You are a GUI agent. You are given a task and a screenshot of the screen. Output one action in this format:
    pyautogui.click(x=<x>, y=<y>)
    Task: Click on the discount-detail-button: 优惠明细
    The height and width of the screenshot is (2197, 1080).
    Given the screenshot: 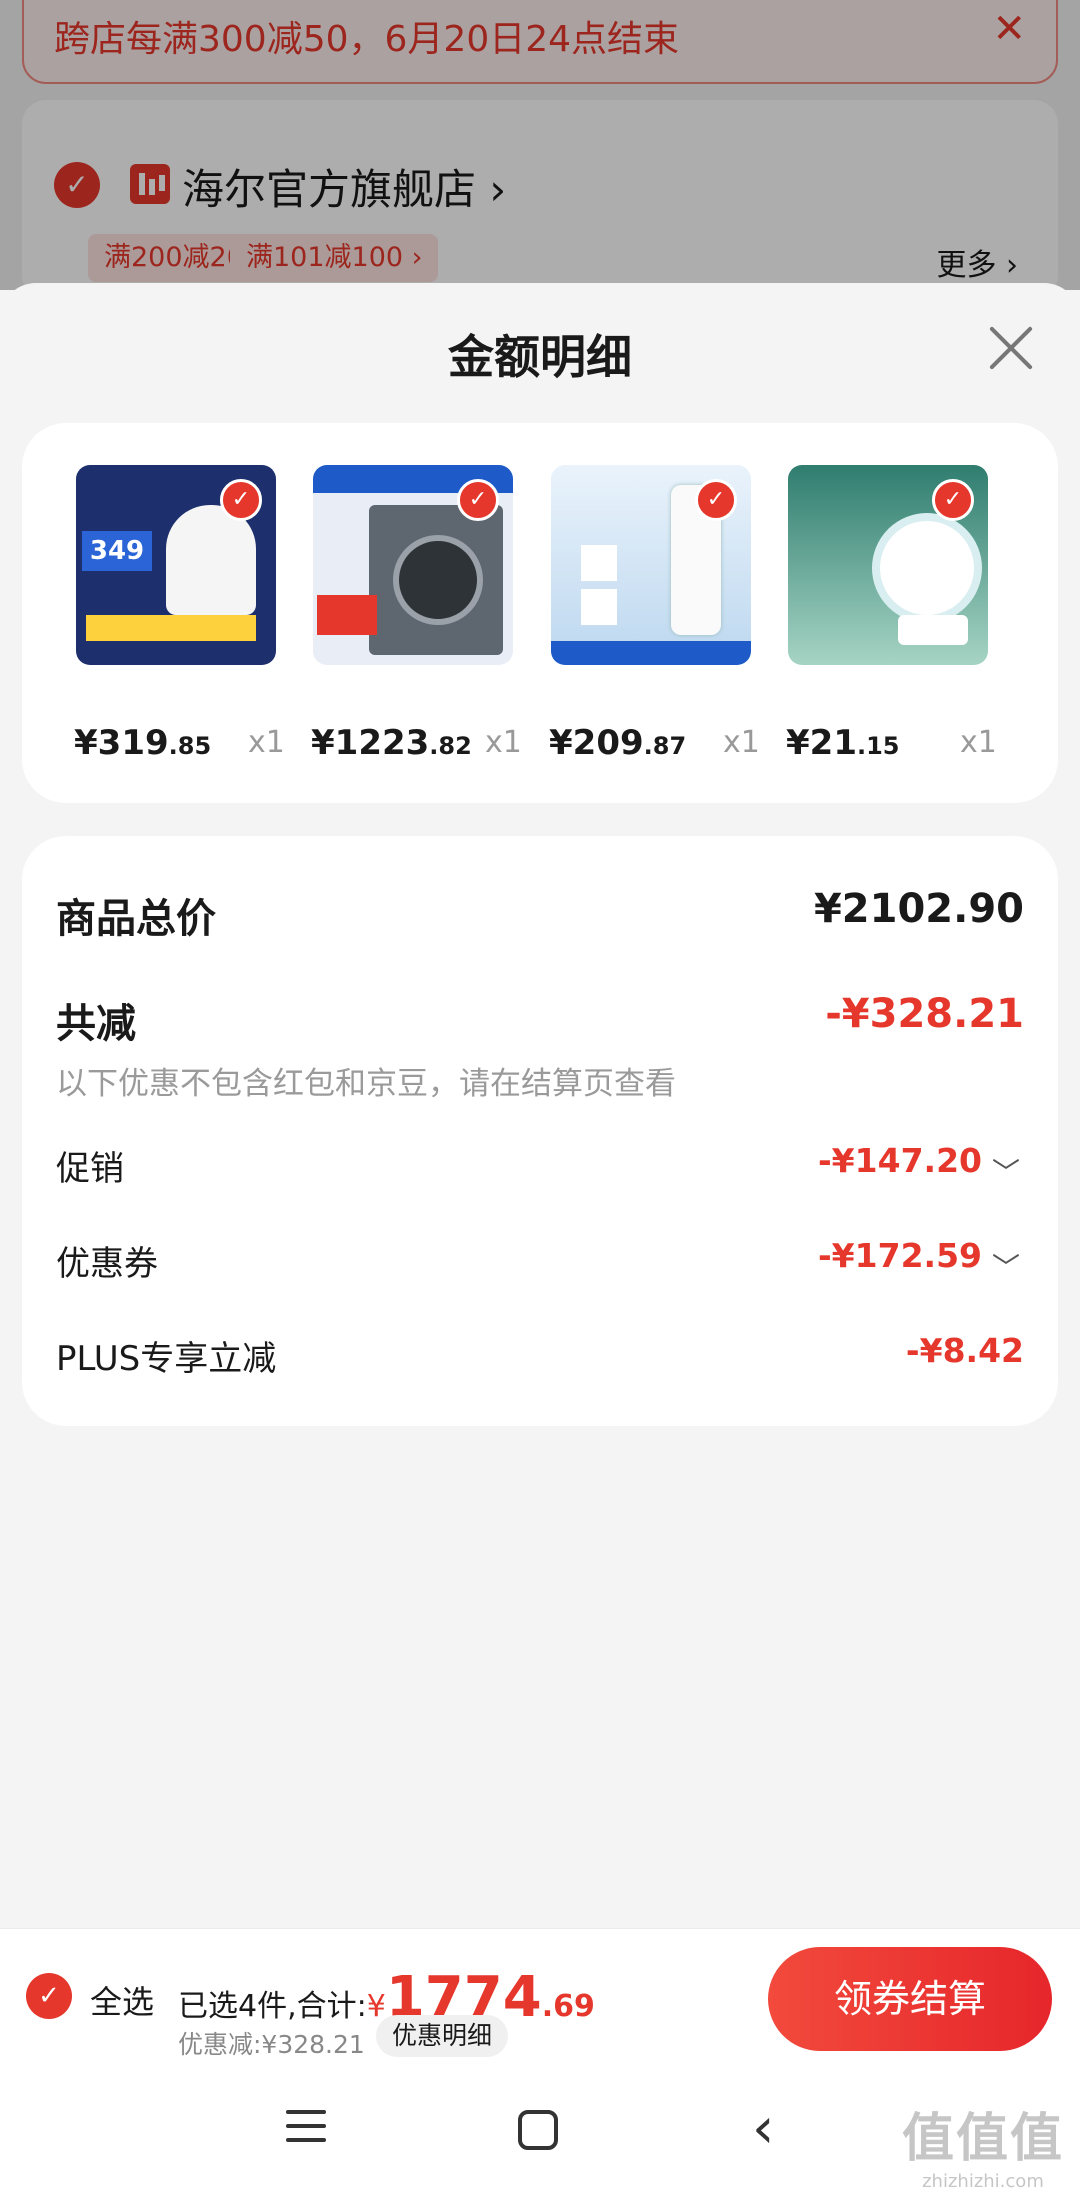 What is the action you would take?
    pyautogui.click(x=442, y=2036)
    